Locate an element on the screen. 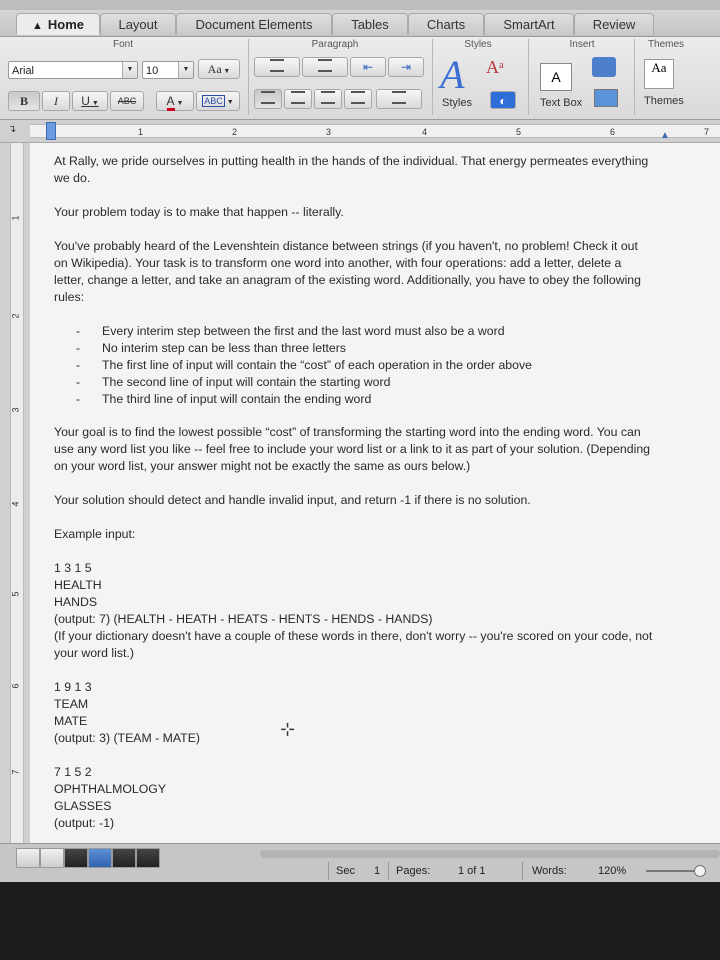 This screenshot has width=720, height=960. bold-label: B is located at coordinates (23, 101).